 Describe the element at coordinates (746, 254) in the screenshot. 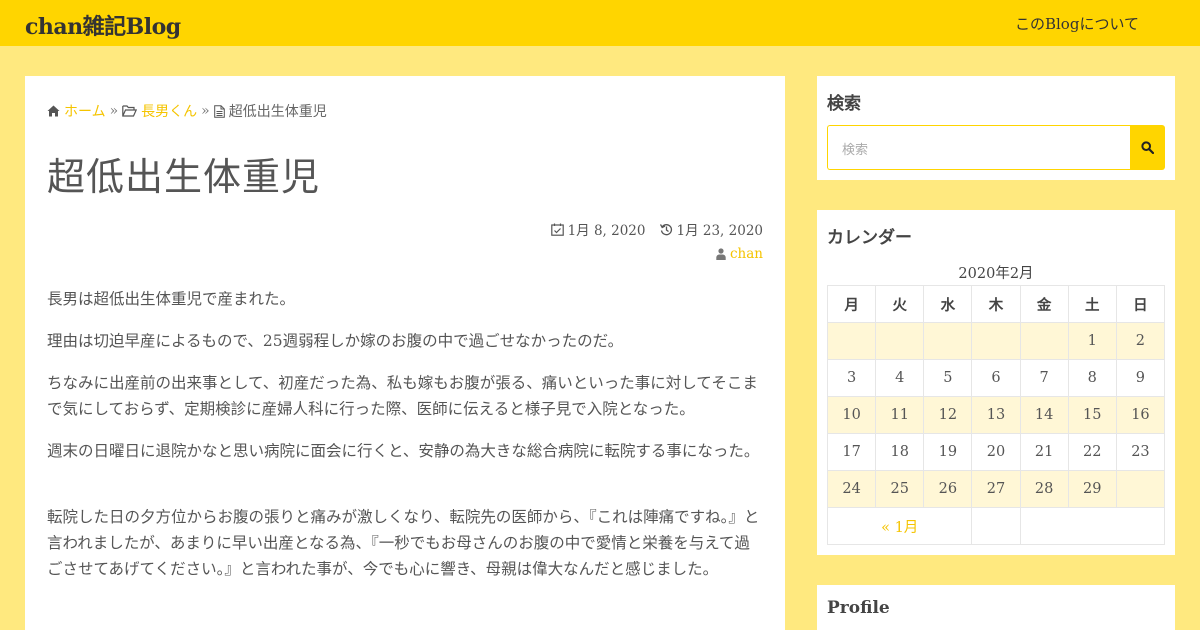

I see `author-link: chan` at that location.